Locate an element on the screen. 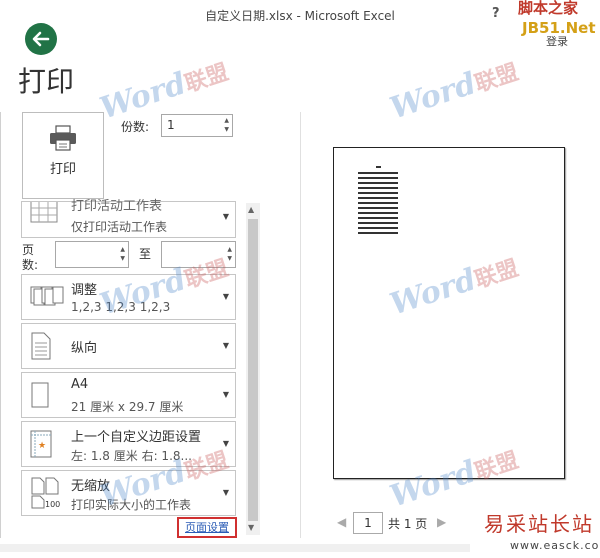  arrow-left-icon is located at coordinates (41, 39).